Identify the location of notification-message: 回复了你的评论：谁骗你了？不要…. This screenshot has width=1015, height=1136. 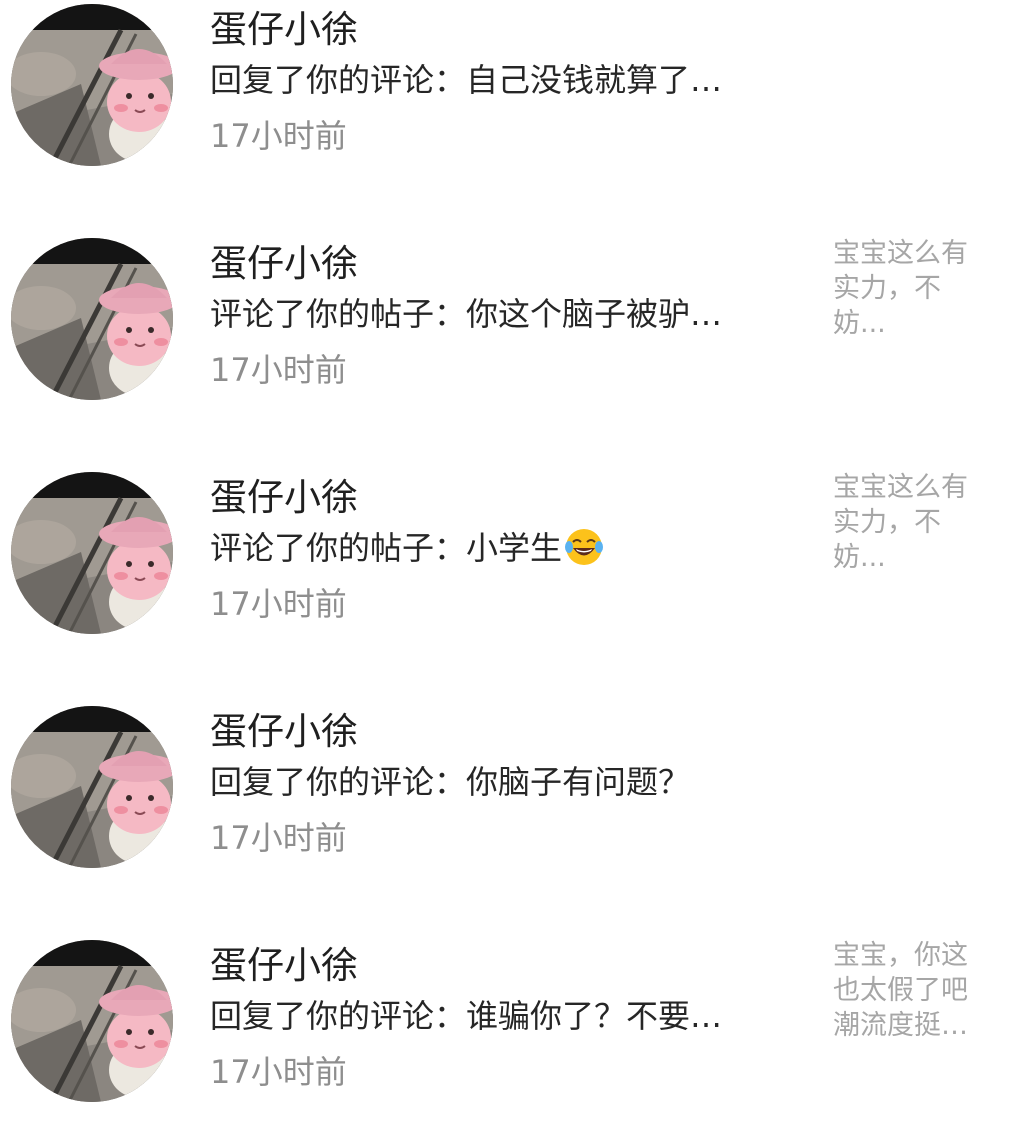
(497, 1016).